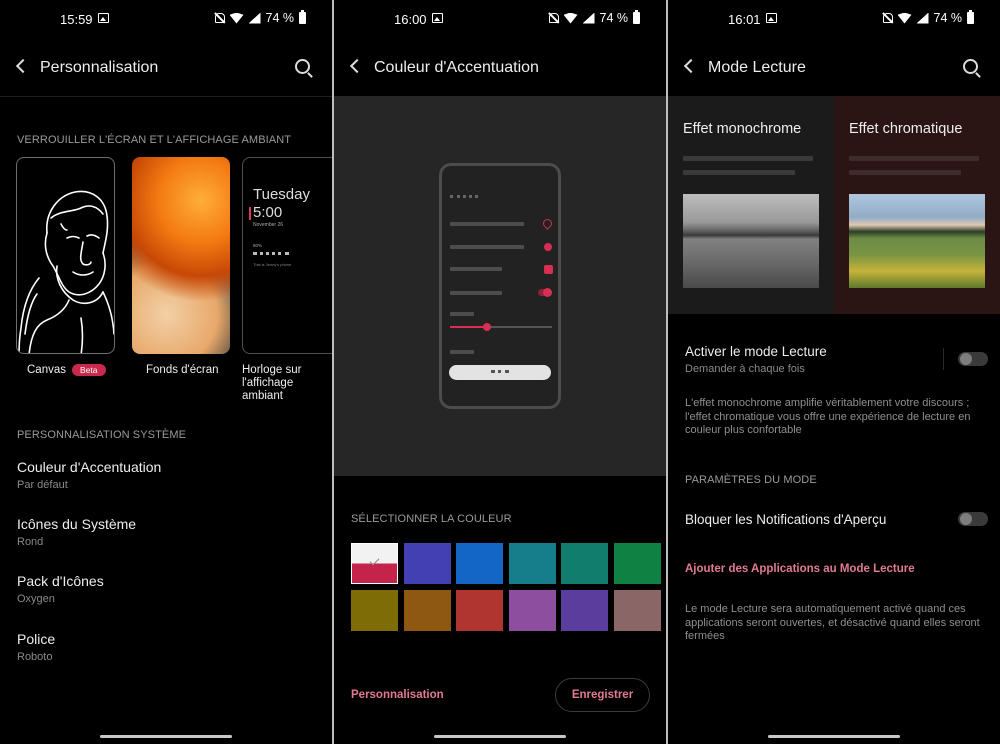 The height and width of the screenshot is (744, 1000). What do you see at coordinates (46, 370) in the screenshot?
I see `canvas-label: Canvas` at bounding box center [46, 370].